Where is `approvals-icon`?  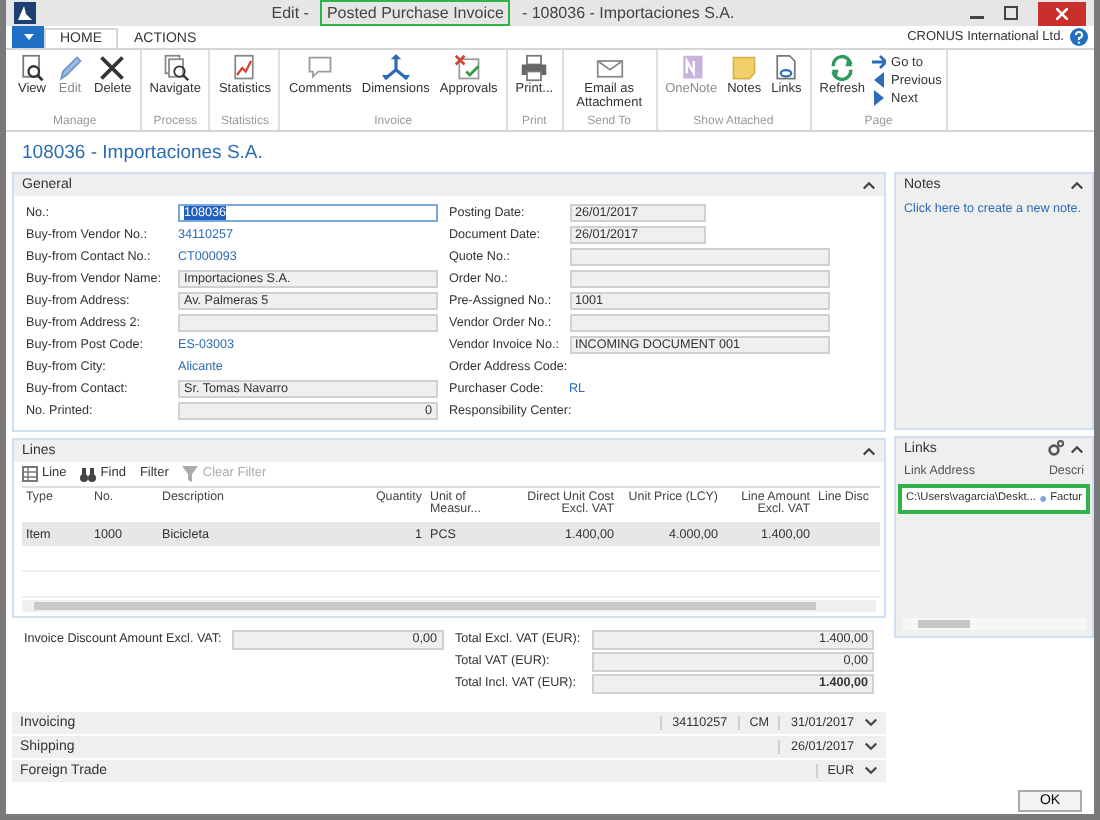
approvals-icon is located at coordinates (468, 68).